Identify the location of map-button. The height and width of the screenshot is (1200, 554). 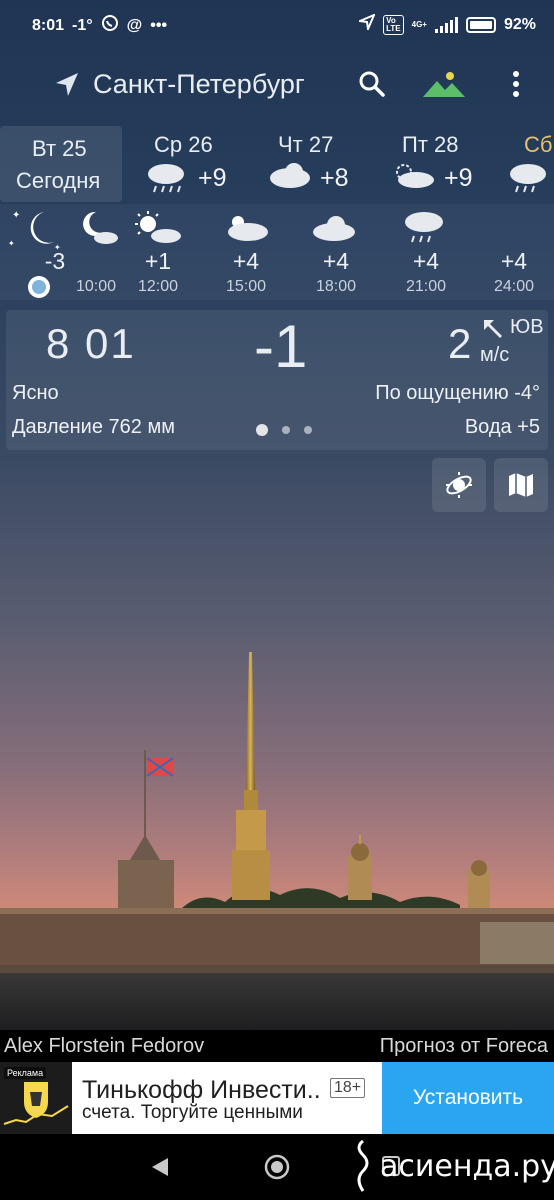
(521, 485).